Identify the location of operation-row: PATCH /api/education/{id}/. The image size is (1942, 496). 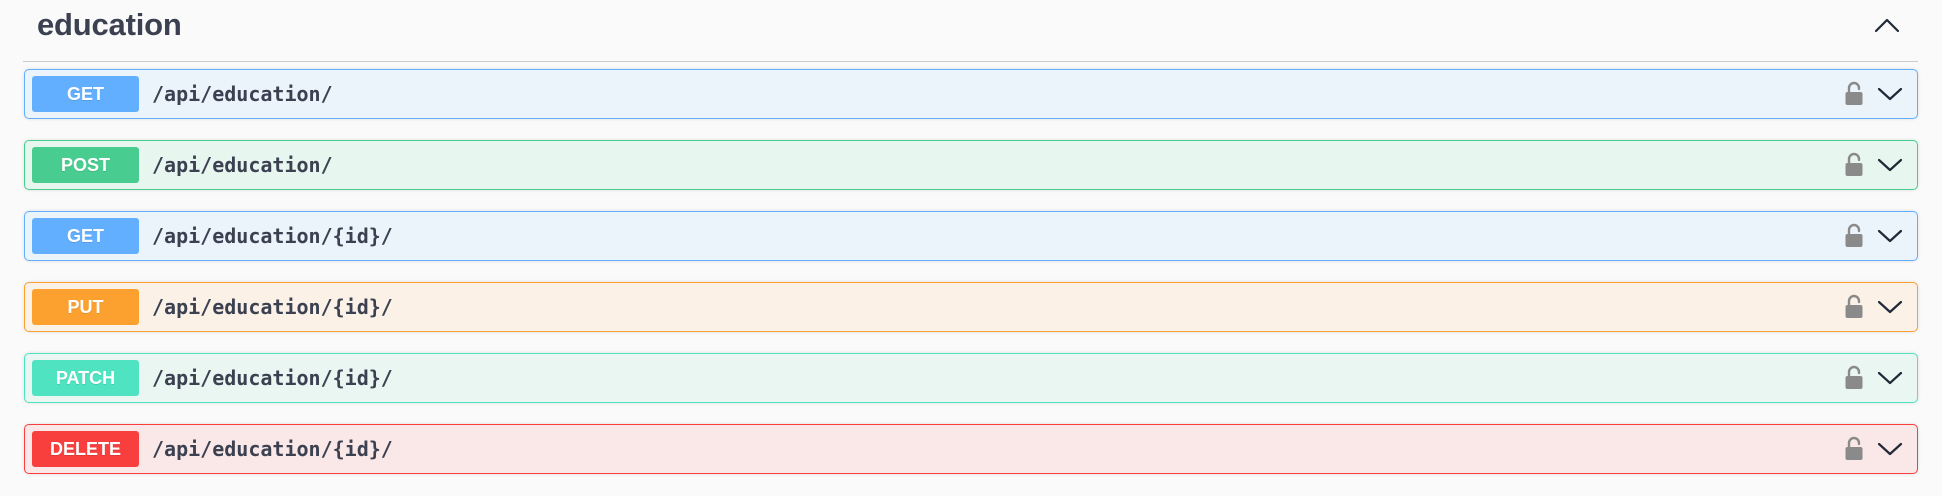
(971, 378).